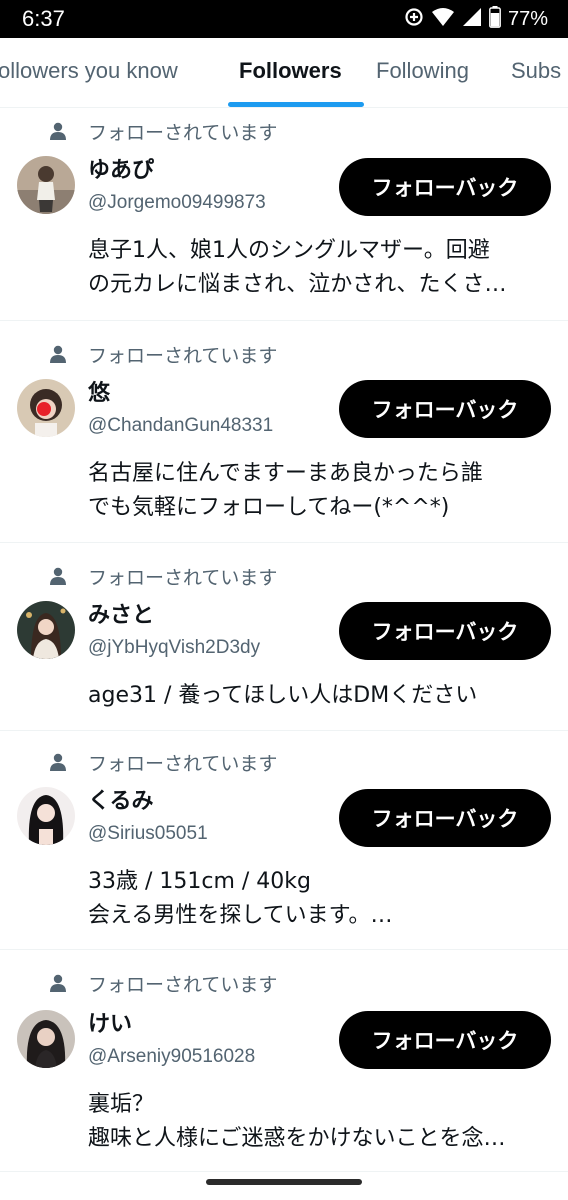 The width and height of the screenshot is (568, 1200). Describe the element at coordinates (296, 104) in the screenshot. I see `active-tab-indicator` at that location.